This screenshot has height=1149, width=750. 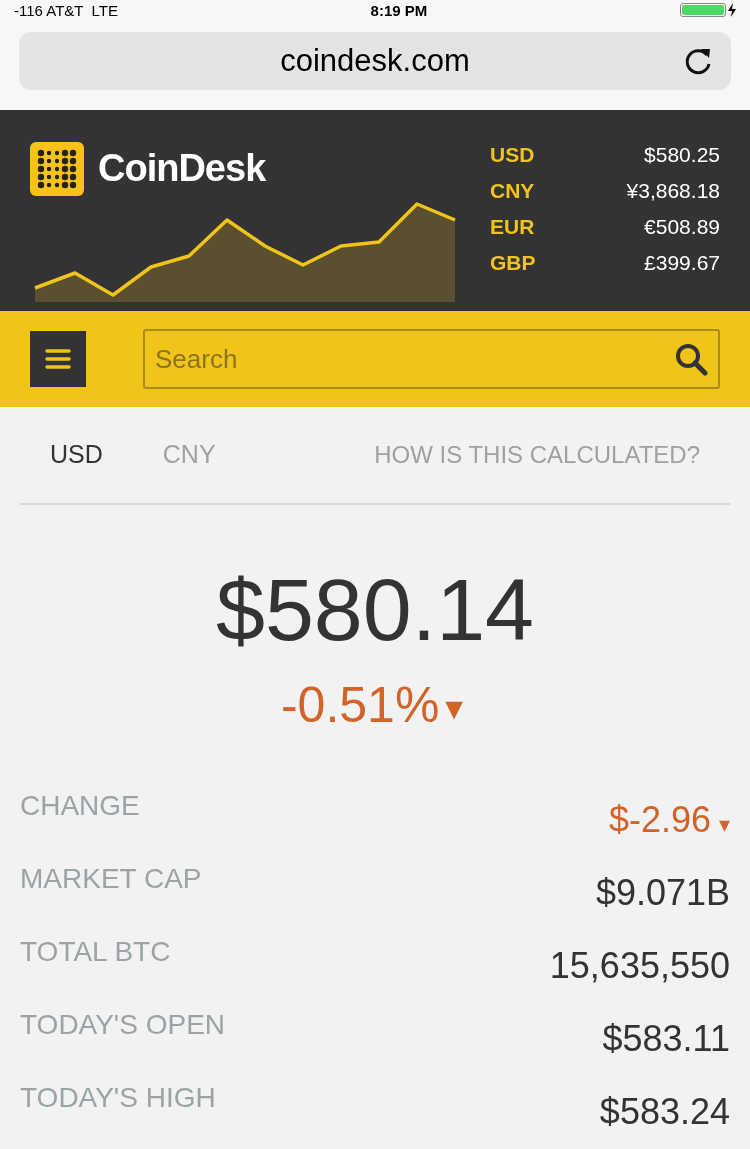 I want to click on currency-tab: USD, so click(x=76, y=455).